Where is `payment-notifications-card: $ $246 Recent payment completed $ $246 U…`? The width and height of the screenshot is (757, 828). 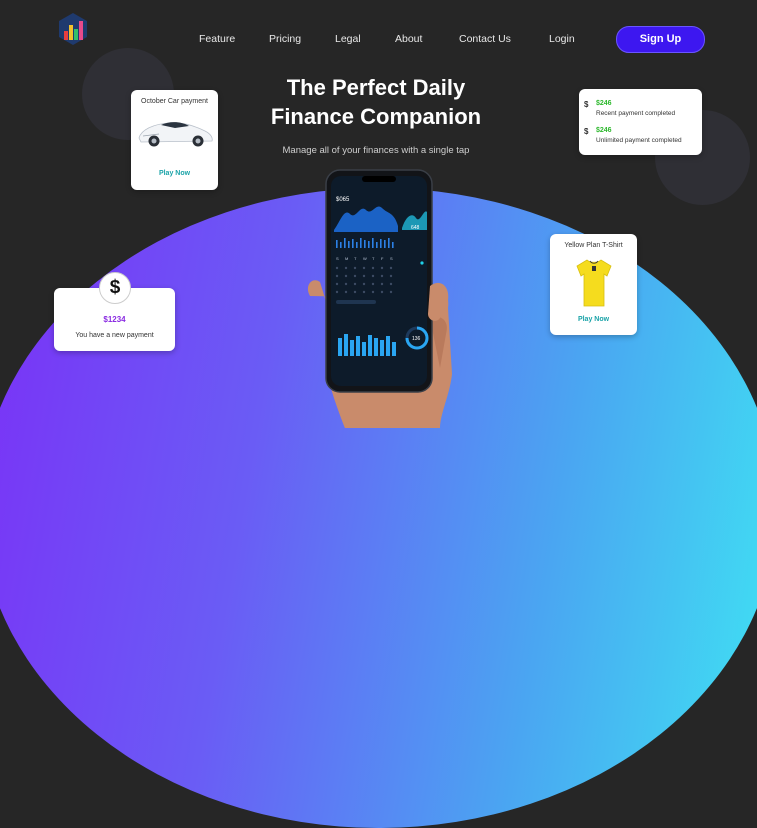
payment-notifications-card: $ $246 Recent payment completed $ $246 U… is located at coordinates (640, 122).